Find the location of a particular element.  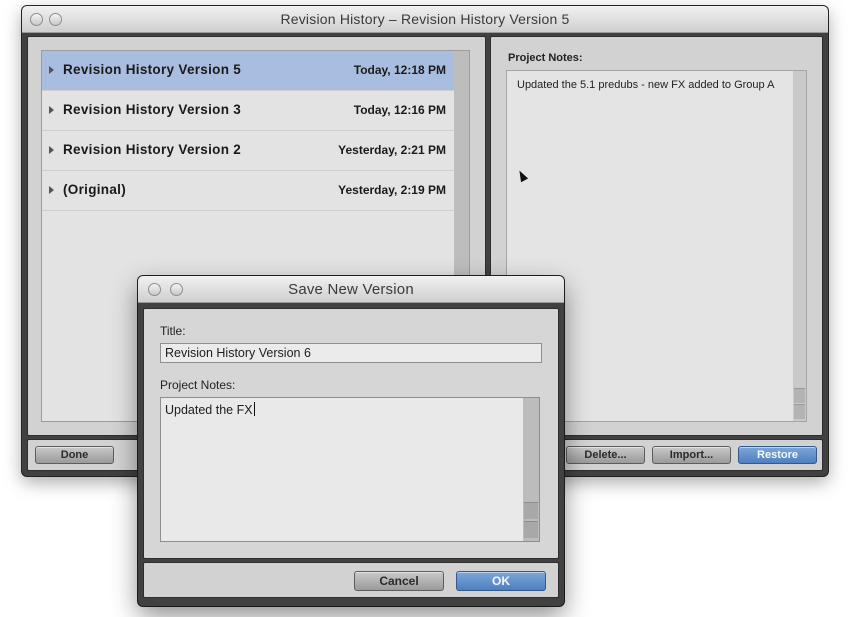

version-name: (Original) is located at coordinates (94, 189).